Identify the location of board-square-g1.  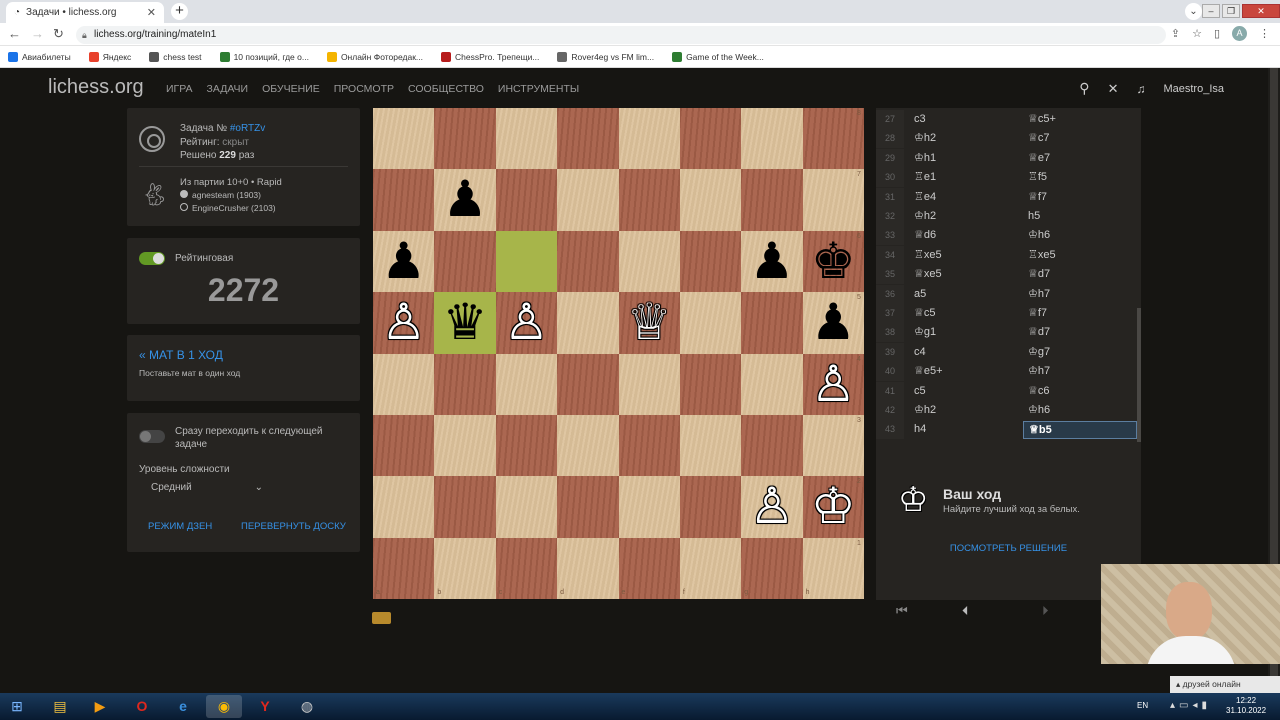
(772, 568).